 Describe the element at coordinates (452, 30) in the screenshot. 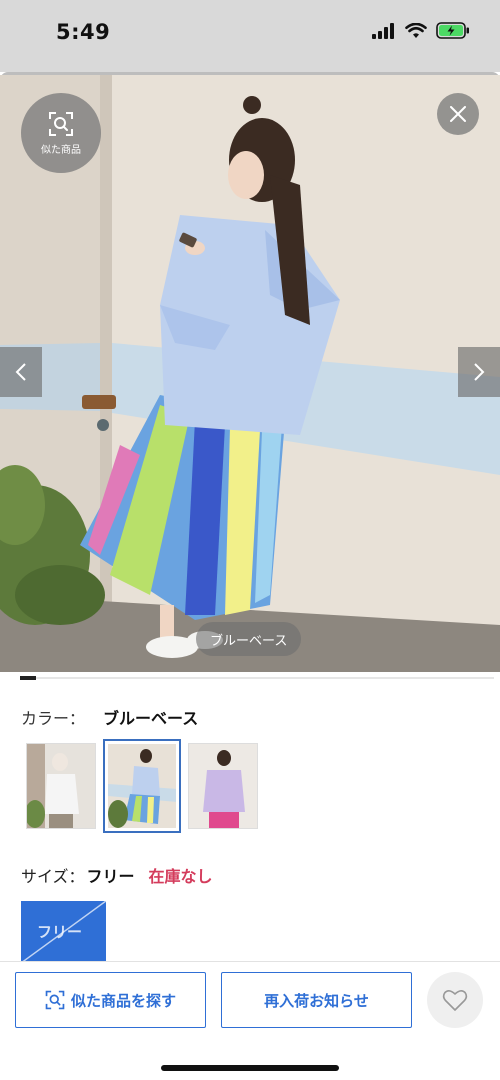

I see `battery-charging-icon` at that location.